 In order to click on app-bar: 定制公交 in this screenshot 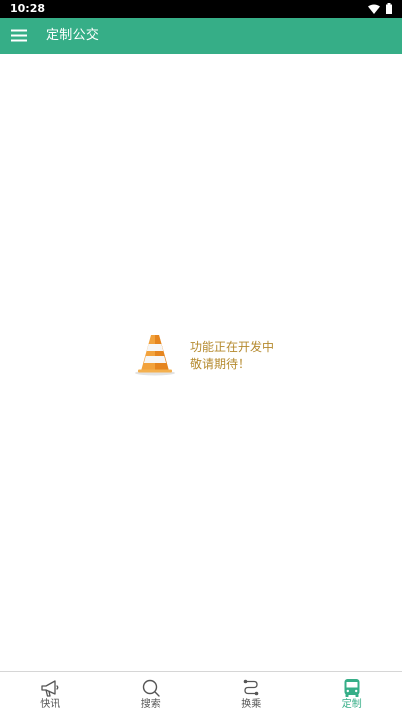, I will do `click(201, 36)`.